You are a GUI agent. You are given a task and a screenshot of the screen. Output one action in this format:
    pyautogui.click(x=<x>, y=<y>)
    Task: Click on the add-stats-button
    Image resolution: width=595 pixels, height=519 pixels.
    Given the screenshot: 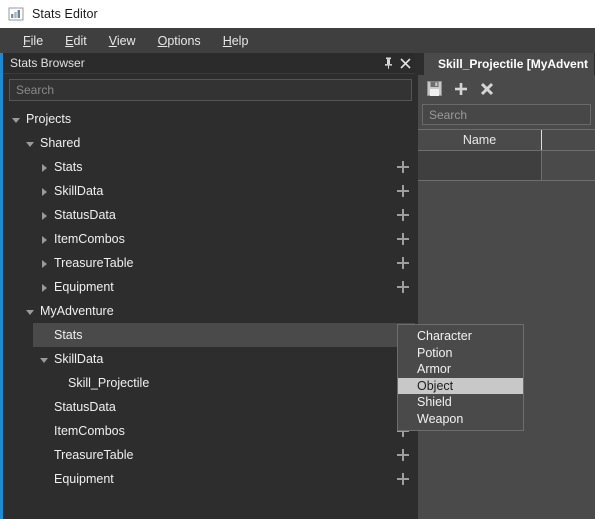 What is the action you would take?
    pyautogui.click(x=403, y=167)
    